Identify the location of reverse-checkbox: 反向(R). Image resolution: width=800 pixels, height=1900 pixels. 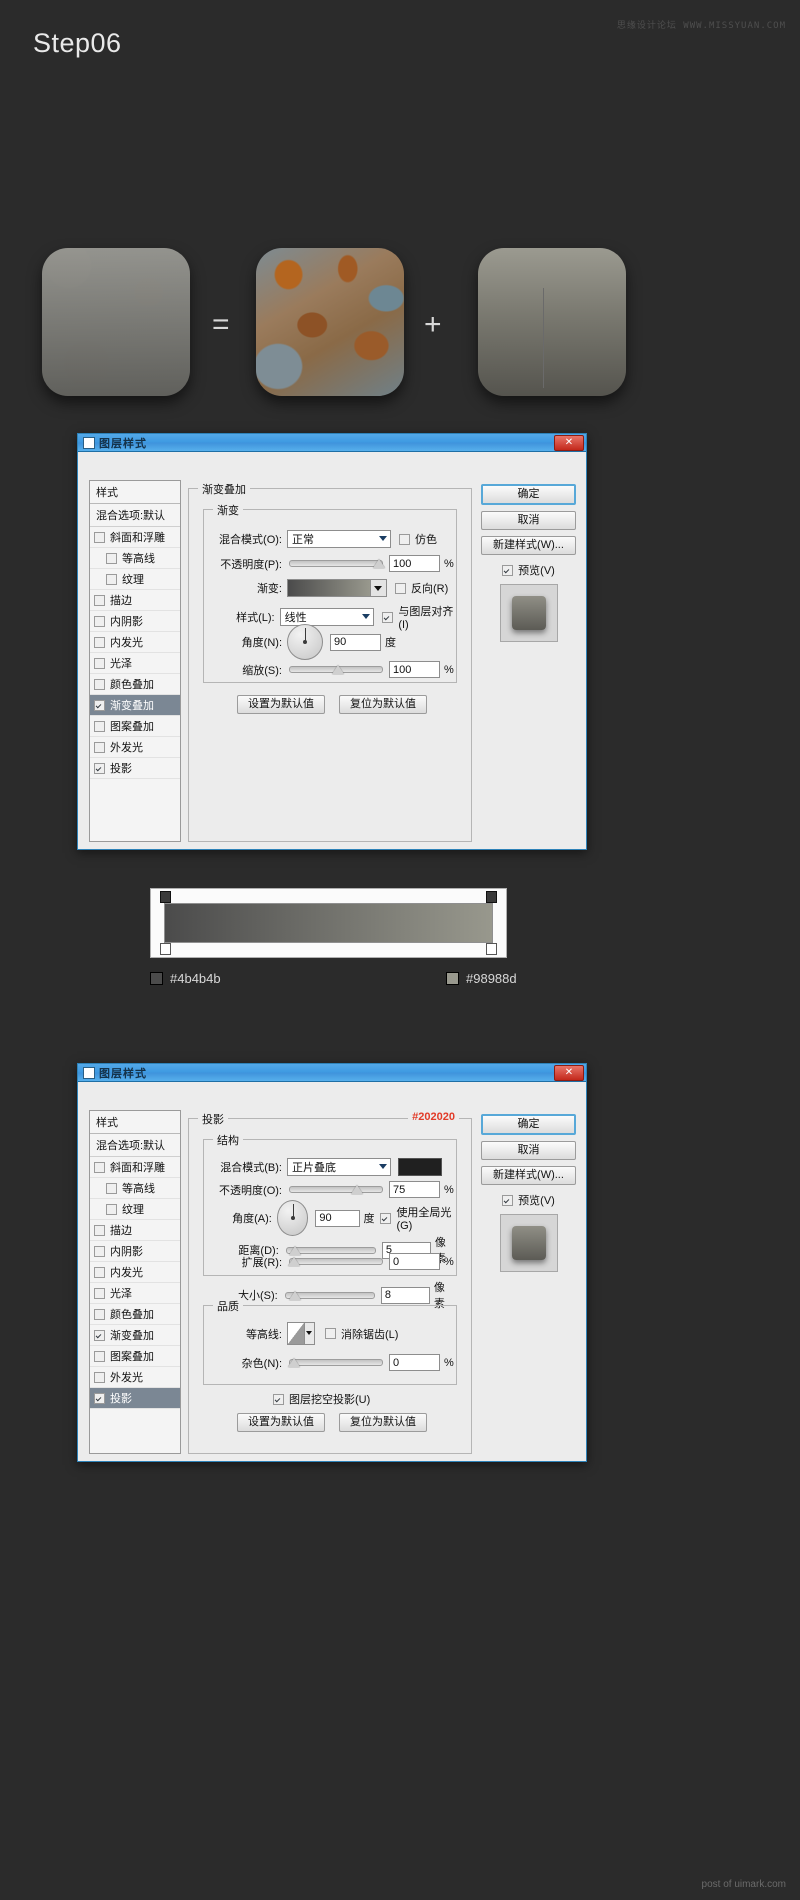
(421, 588).